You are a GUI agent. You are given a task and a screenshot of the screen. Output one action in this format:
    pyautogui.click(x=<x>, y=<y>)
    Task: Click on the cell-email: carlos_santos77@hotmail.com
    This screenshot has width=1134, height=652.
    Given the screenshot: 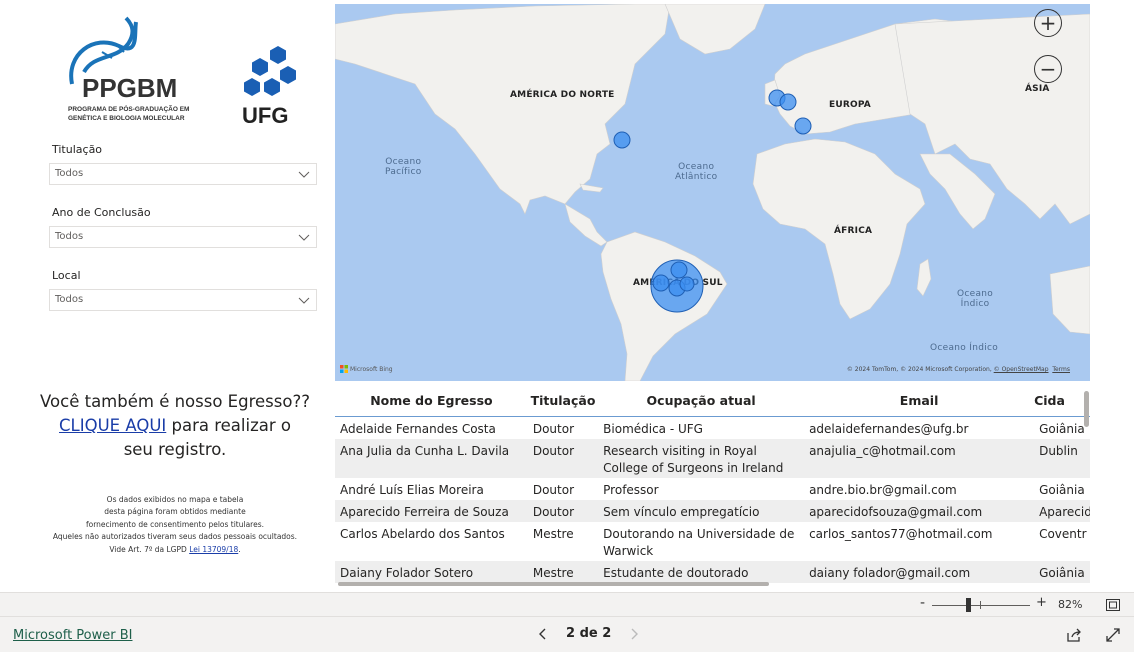 What is the action you would take?
    pyautogui.click(x=901, y=533)
    